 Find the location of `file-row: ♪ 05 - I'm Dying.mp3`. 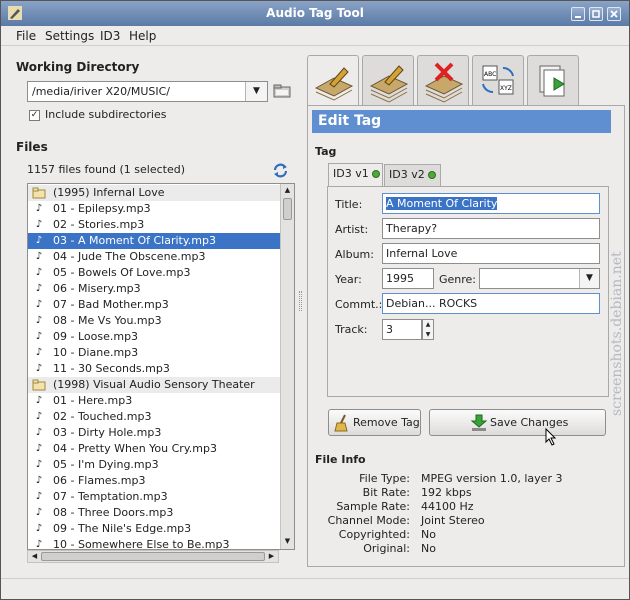

file-row: ♪ 05 - I'm Dying.mp3 is located at coordinates (154, 465).